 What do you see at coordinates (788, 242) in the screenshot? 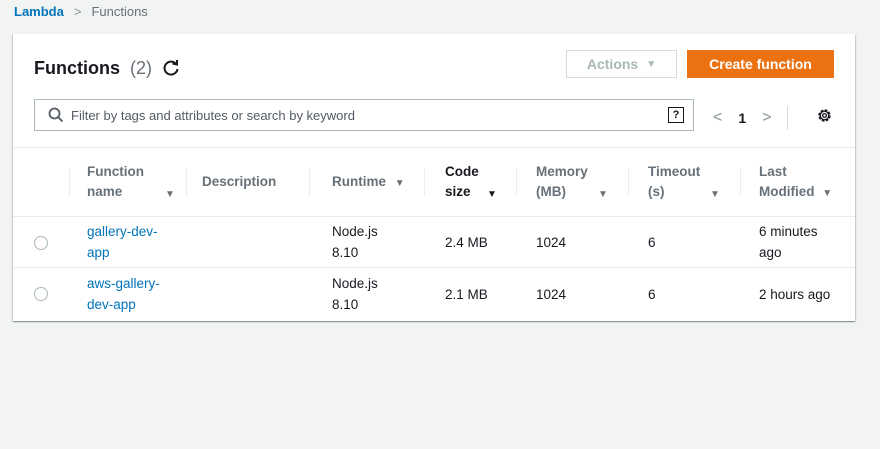
I see `last-modified-cell: 6 minutes ago` at bounding box center [788, 242].